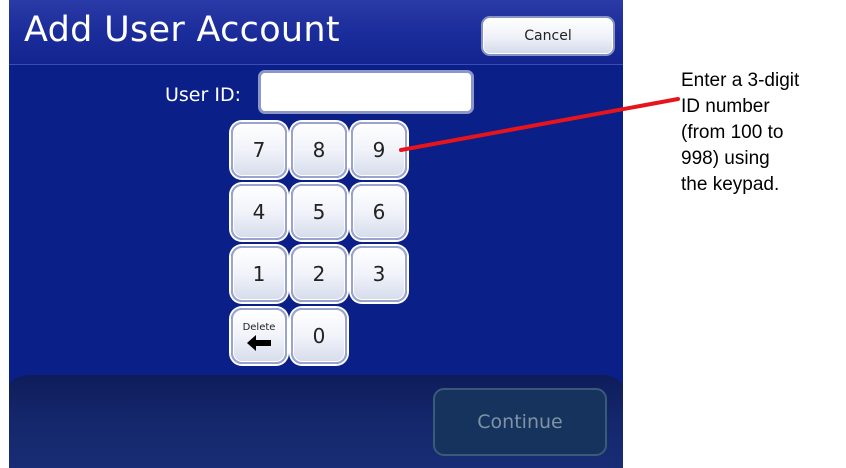  I want to click on annotation-line: 998) using, so click(725, 158).